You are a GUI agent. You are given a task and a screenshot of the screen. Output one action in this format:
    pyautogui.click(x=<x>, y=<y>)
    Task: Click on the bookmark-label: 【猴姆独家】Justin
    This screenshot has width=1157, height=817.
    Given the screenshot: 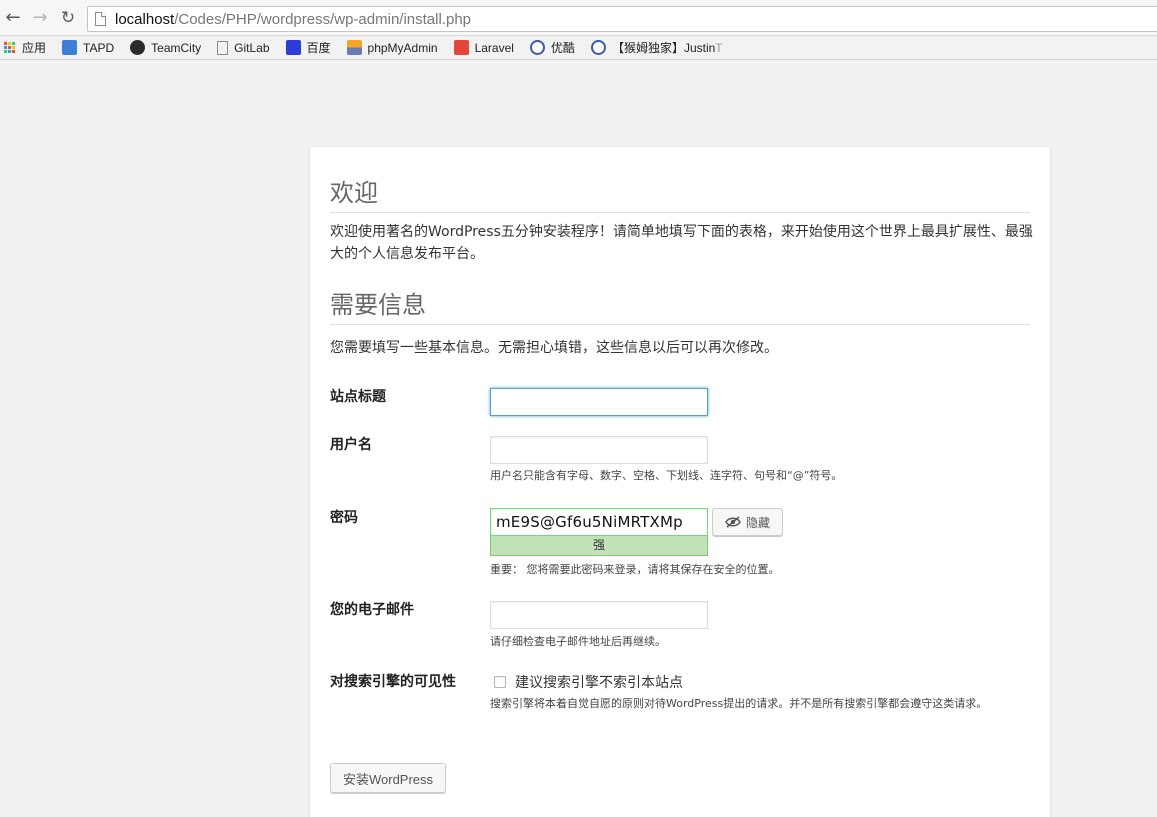 What is the action you would take?
    pyautogui.click(x=663, y=48)
    